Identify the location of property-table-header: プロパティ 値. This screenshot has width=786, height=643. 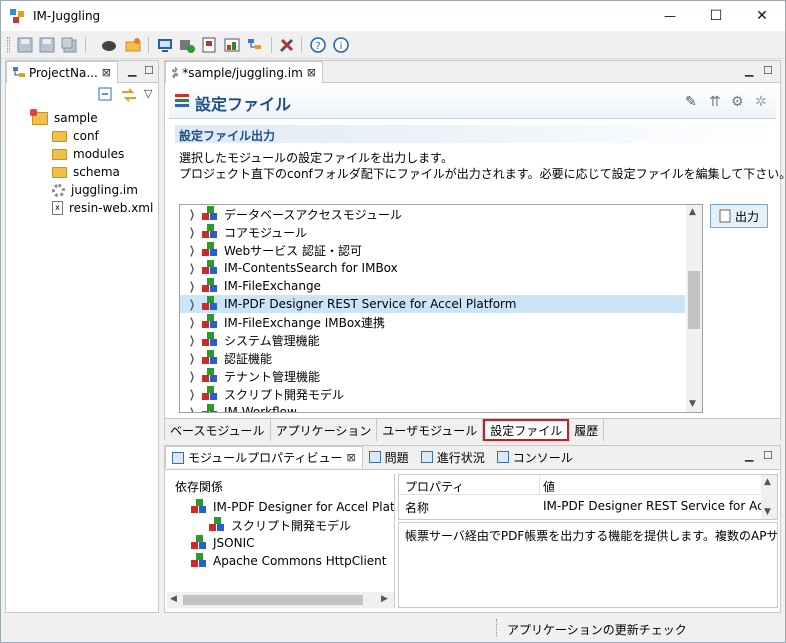
(588, 485).